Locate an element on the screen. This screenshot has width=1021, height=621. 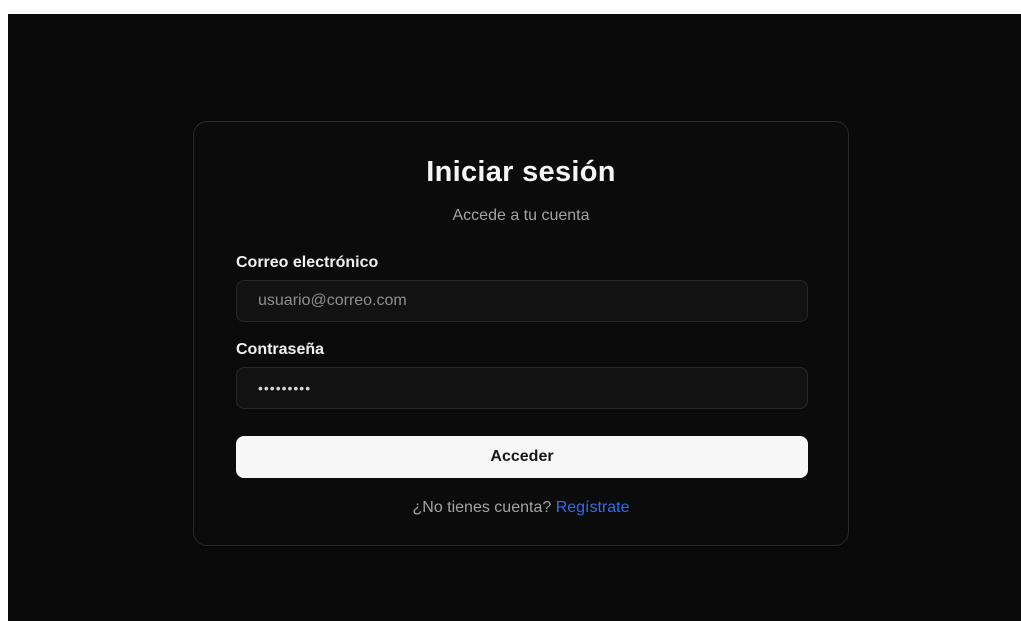
register-prompt-text: ¿No tienes cuenta? is located at coordinates (484, 507).